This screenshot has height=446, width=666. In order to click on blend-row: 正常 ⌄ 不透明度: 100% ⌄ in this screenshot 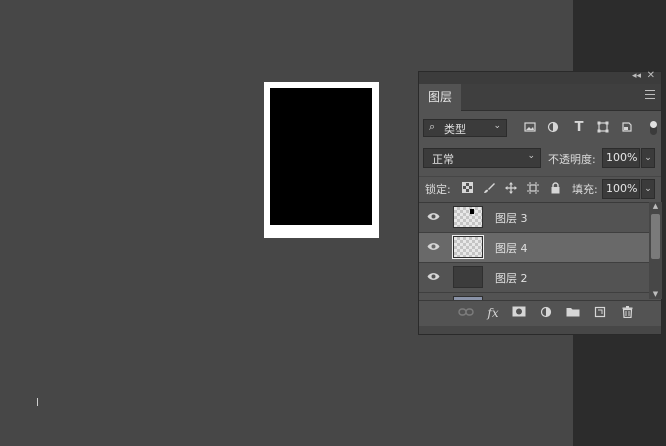, I will do `click(540, 159)`.